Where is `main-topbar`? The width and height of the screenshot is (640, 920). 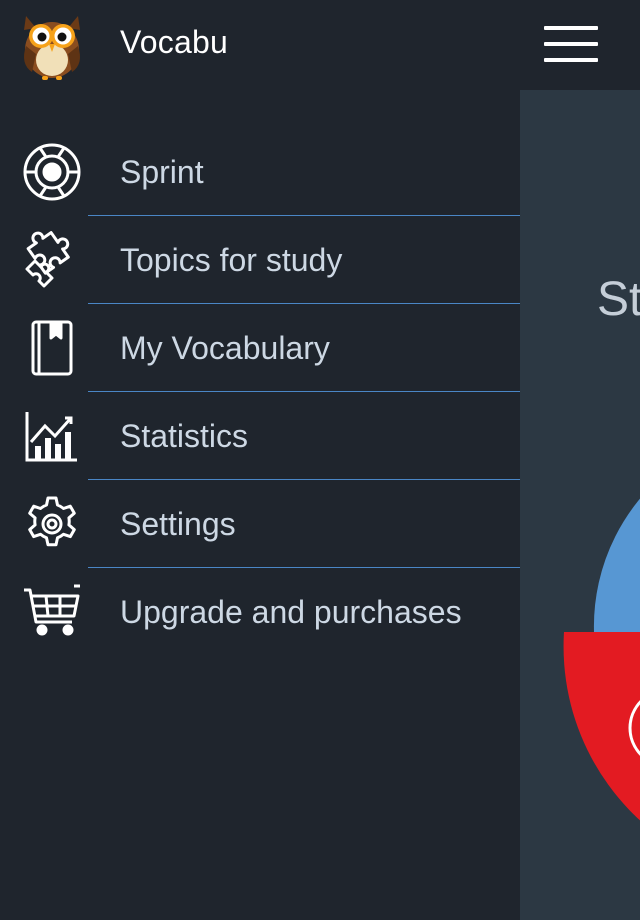 main-topbar is located at coordinates (580, 45).